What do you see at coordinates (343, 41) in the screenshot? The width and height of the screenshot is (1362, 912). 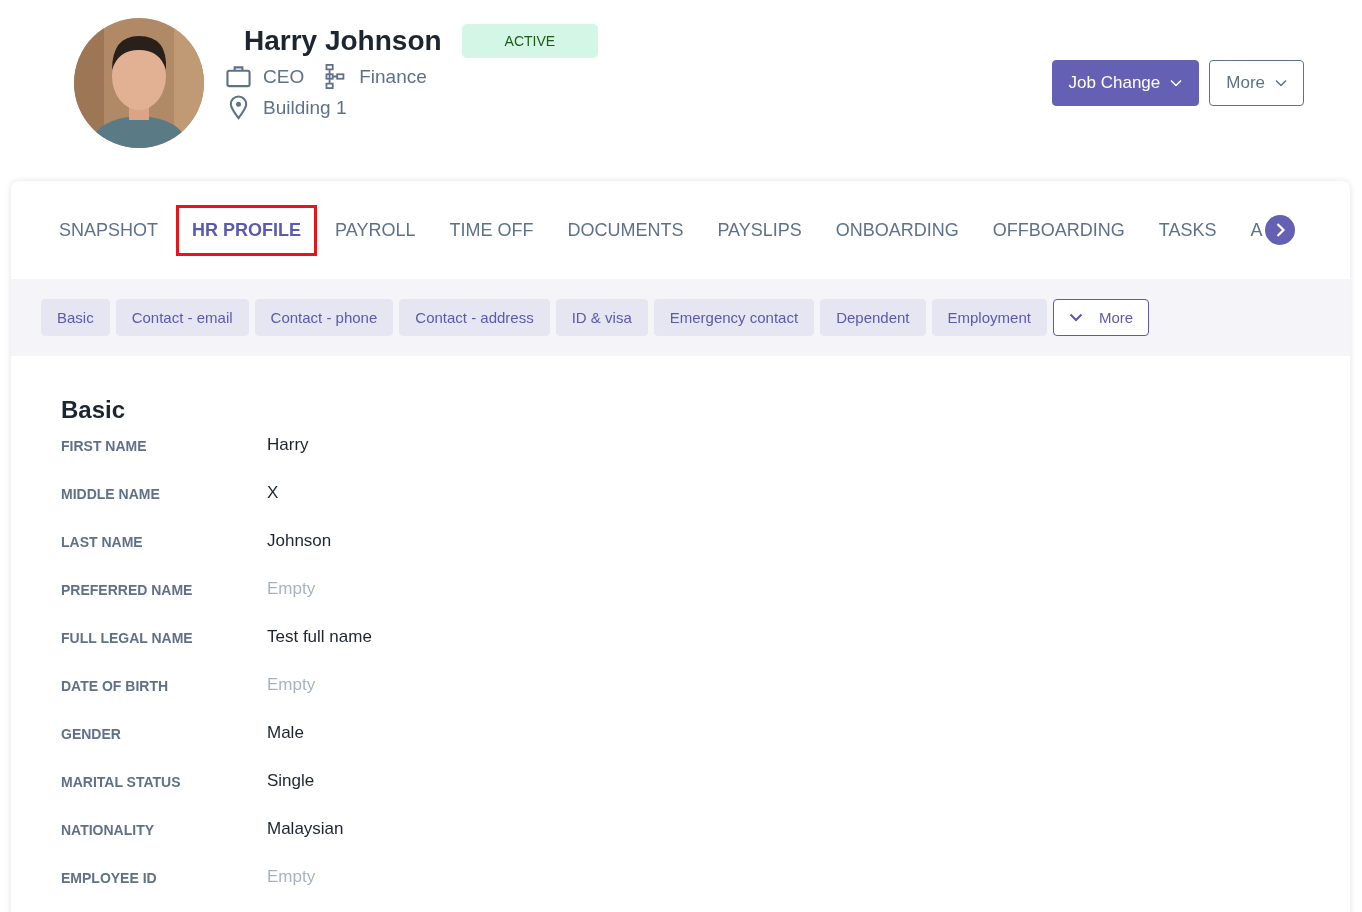 I see `employee-name: Harry Johnson` at bounding box center [343, 41].